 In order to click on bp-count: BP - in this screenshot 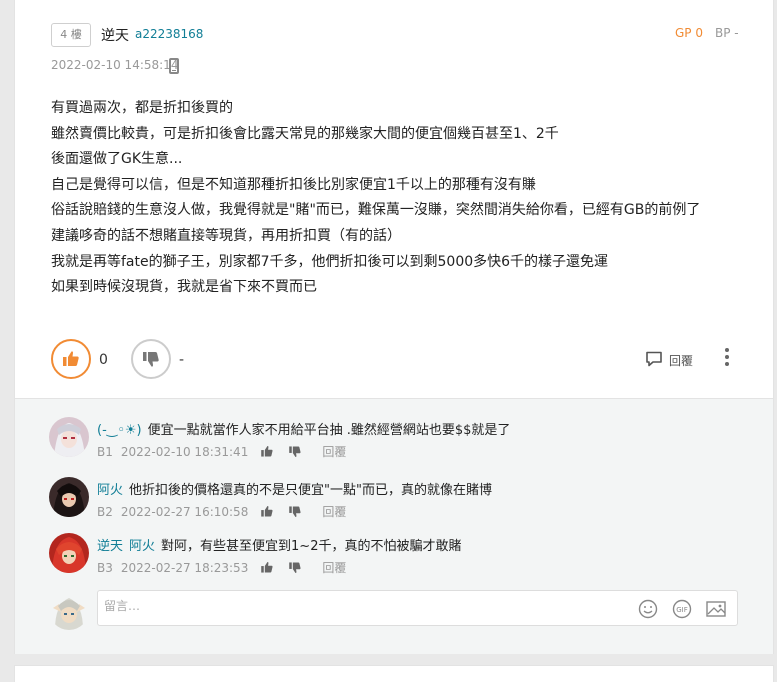, I will do `click(727, 33)`.